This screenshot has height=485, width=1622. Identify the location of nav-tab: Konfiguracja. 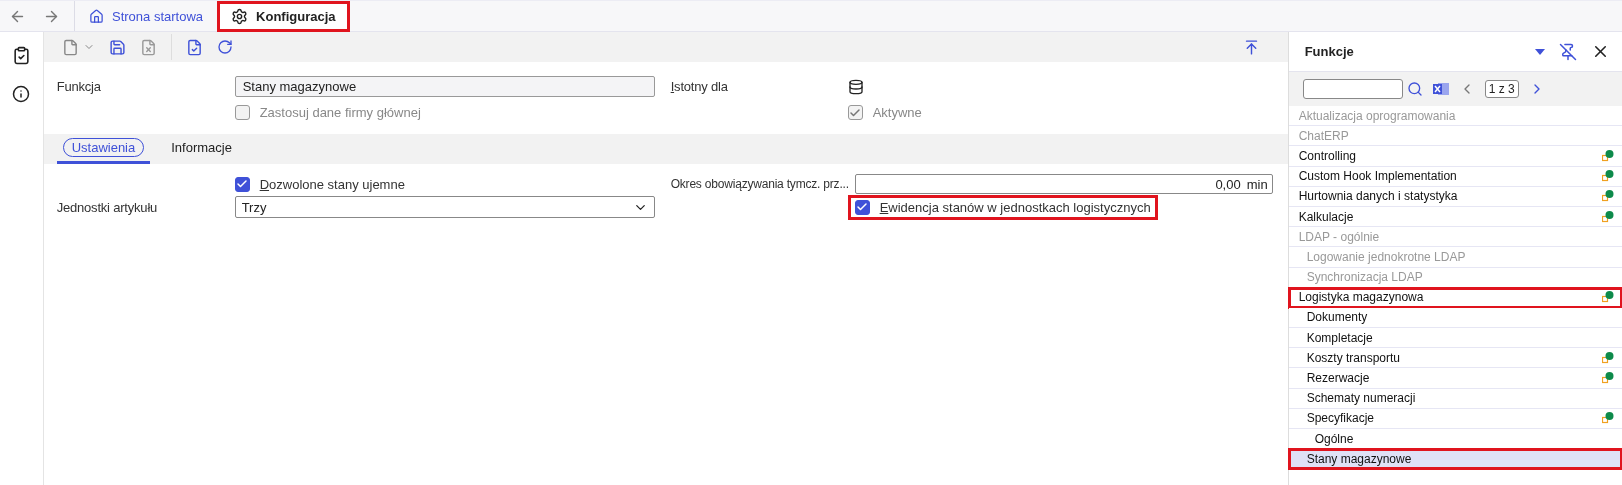
(283, 16).